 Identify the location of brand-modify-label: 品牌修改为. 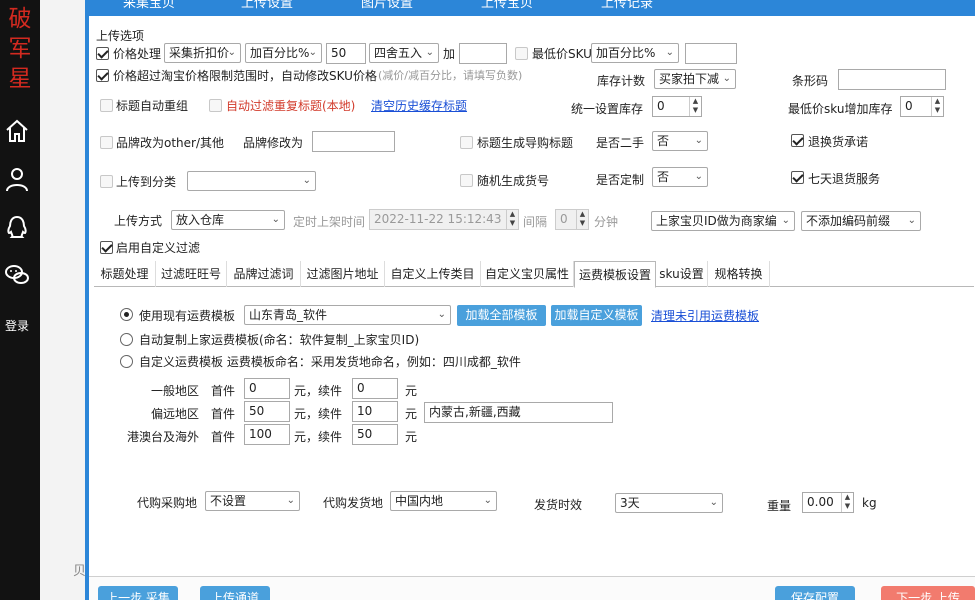
(273, 143).